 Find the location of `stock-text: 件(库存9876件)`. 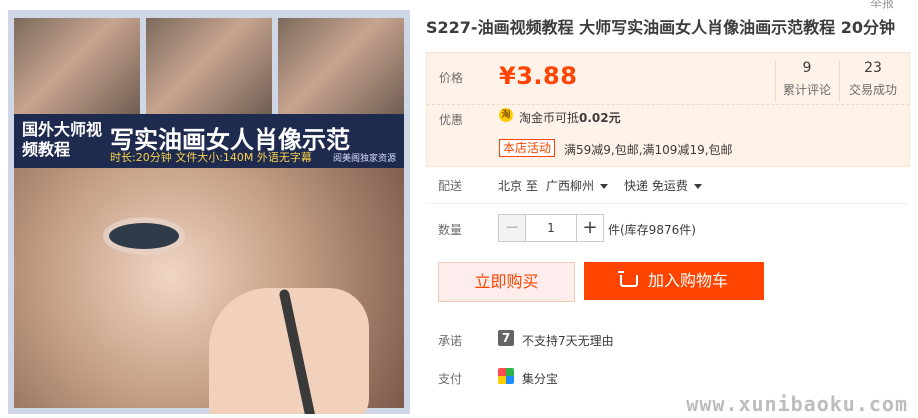

stock-text: 件(库存9876件) is located at coordinates (652, 230).